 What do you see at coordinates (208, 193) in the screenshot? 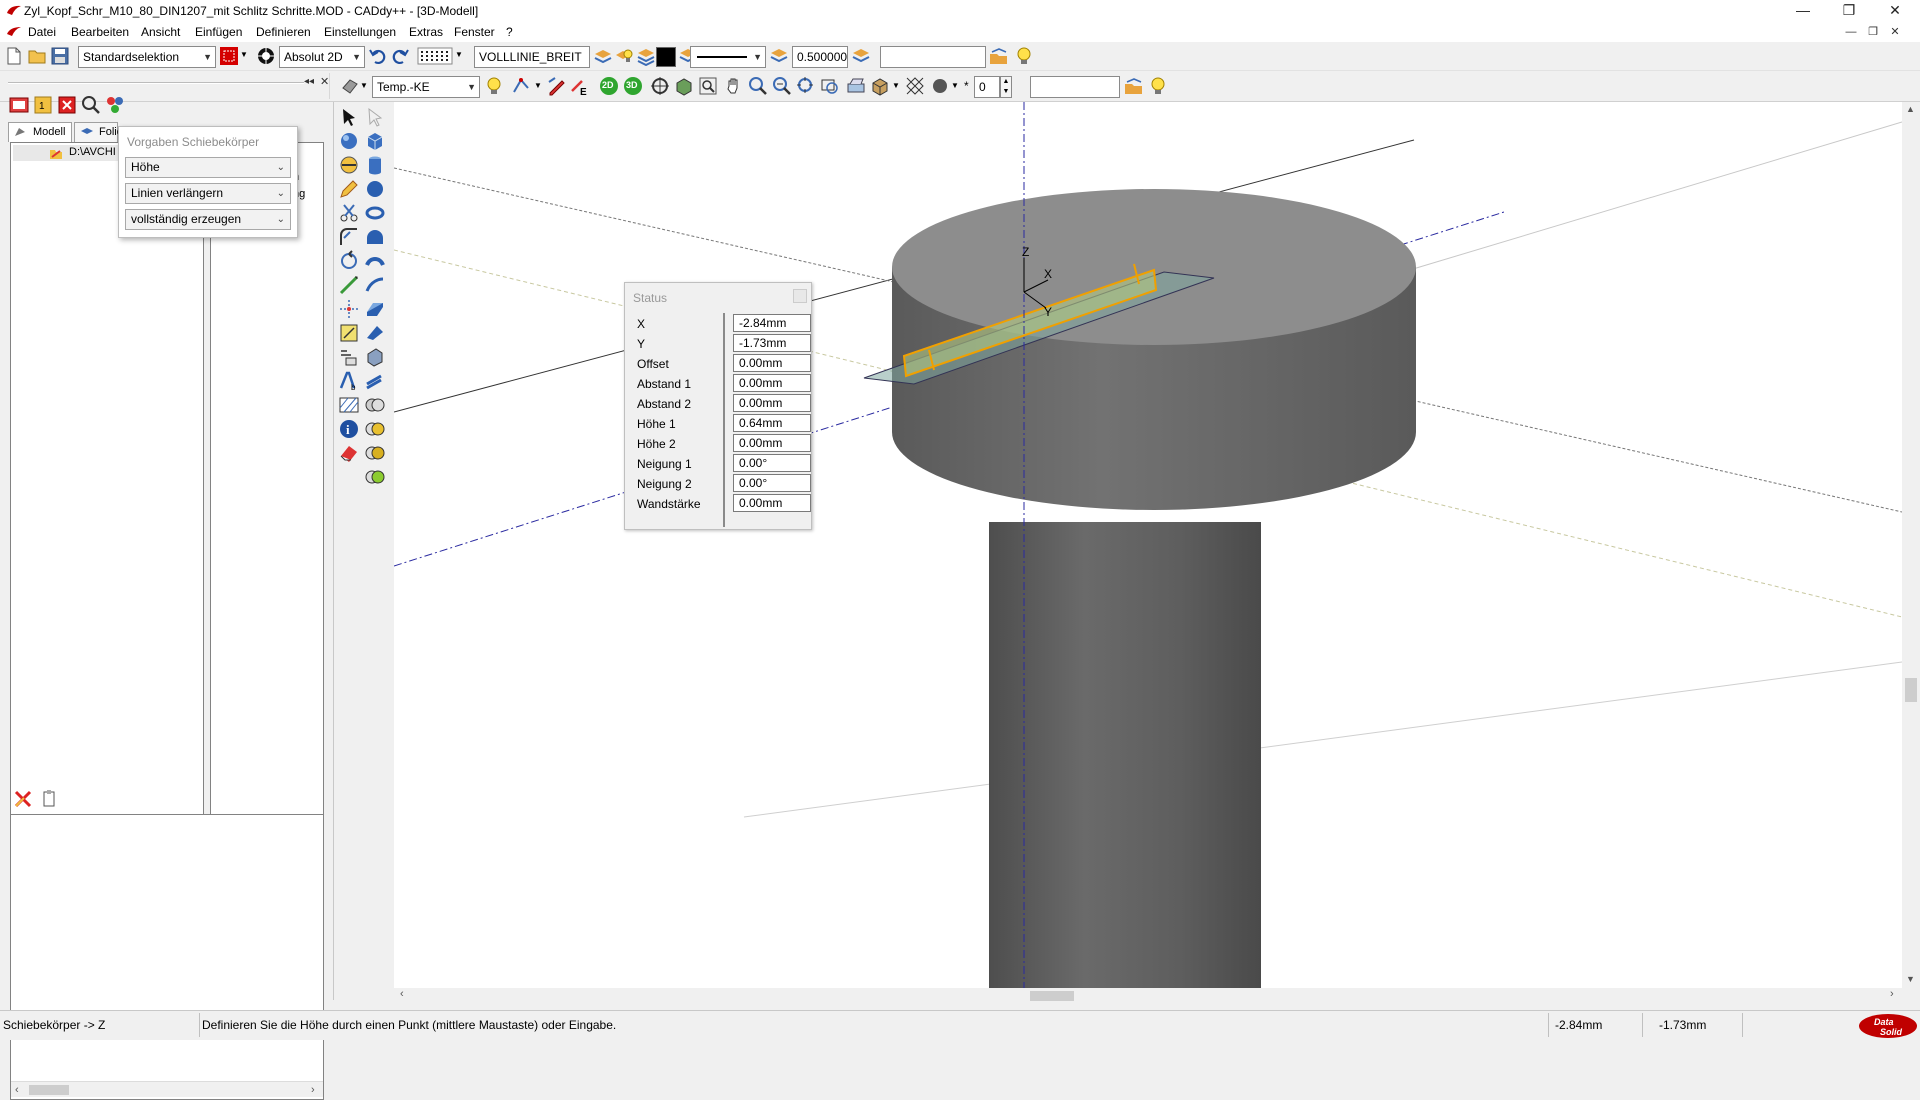
I see `line-extend-select: Linien verlängern ⌄` at bounding box center [208, 193].